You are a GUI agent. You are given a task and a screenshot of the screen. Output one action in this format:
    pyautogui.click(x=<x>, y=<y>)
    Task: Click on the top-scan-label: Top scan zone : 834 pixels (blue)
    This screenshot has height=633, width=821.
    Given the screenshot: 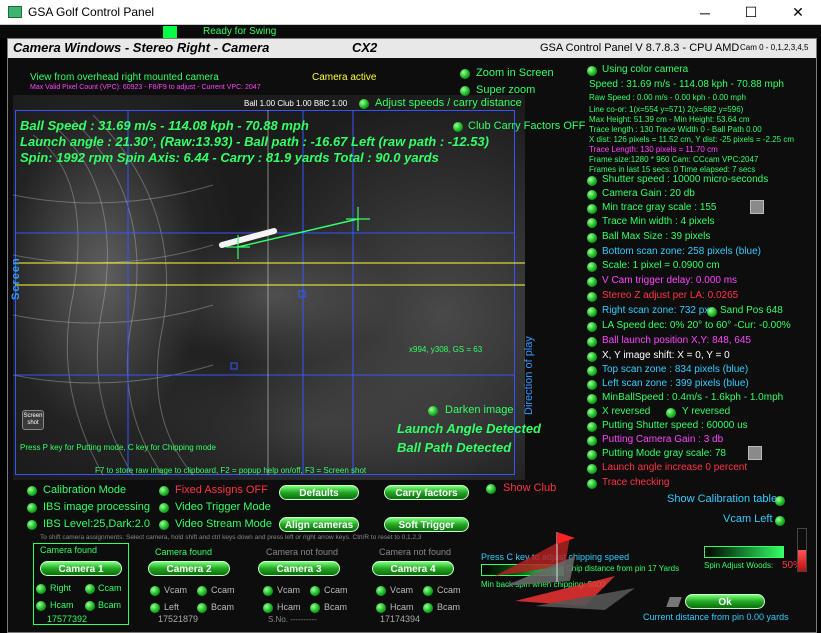 What is the action you would take?
    pyautogui.click(x=675, y=370)
    